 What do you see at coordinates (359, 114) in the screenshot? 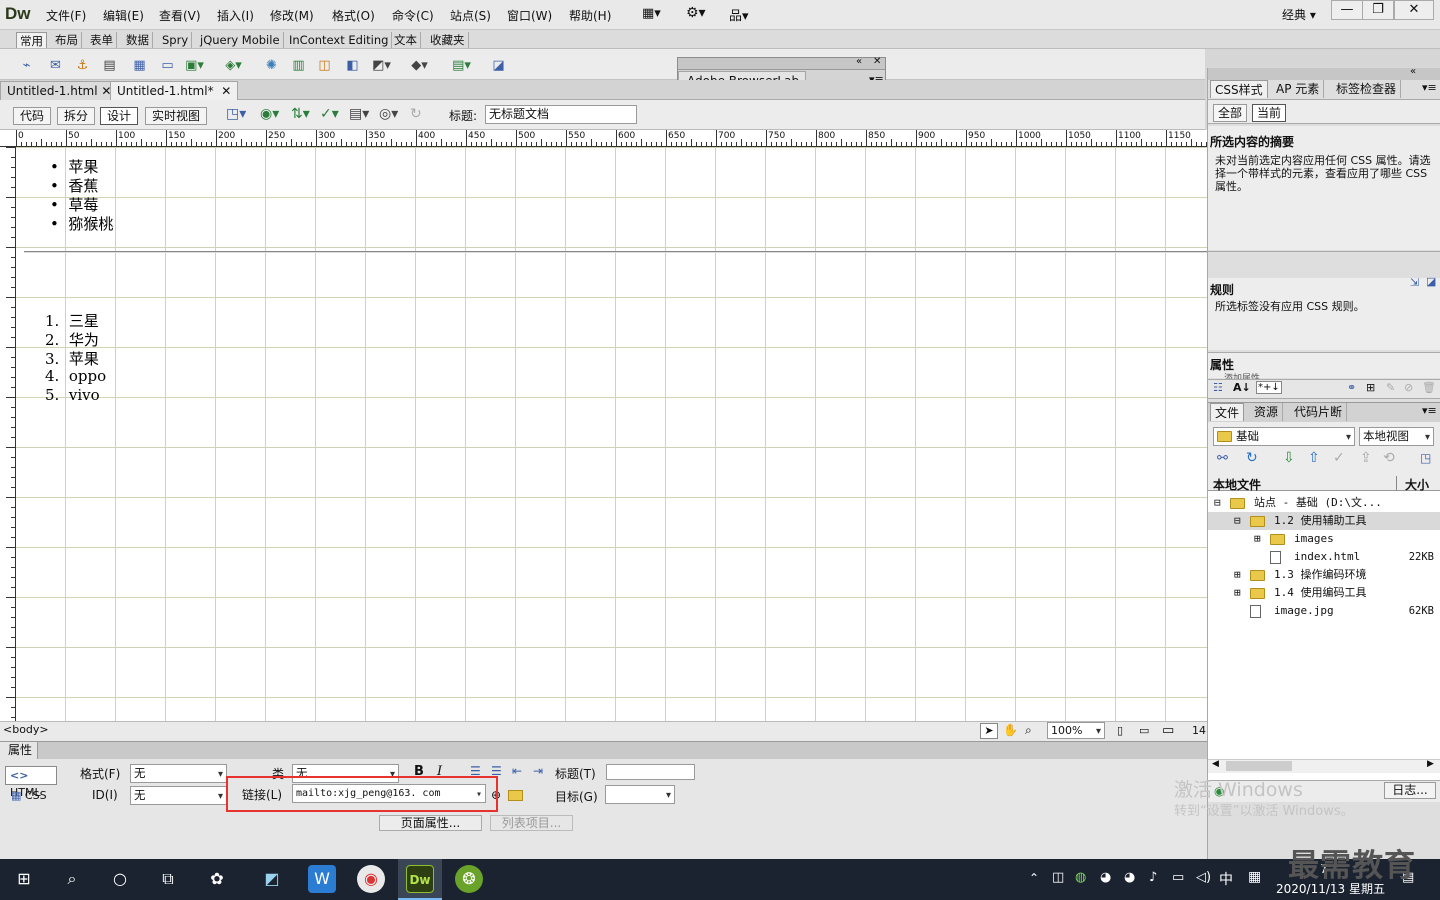
I see `visual-aids-icon: ▤▾` at bounding box center [359, 114].